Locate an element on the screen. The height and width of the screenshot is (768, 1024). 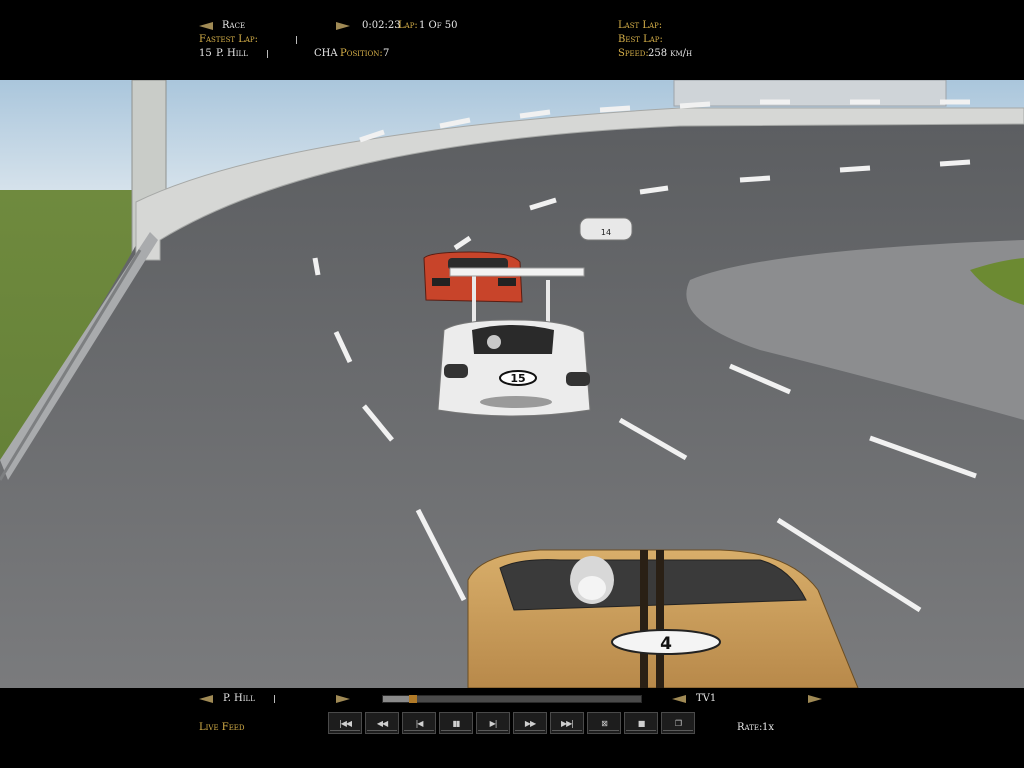
race-time: 0:02:23 is located at coordinates (381, 25).